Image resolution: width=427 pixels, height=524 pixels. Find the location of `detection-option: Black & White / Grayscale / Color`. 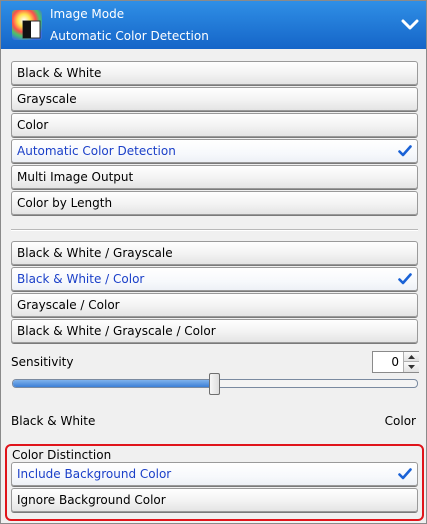

detection-option: Black & White / Grayscale / Color is located at coordinates (214, 331).